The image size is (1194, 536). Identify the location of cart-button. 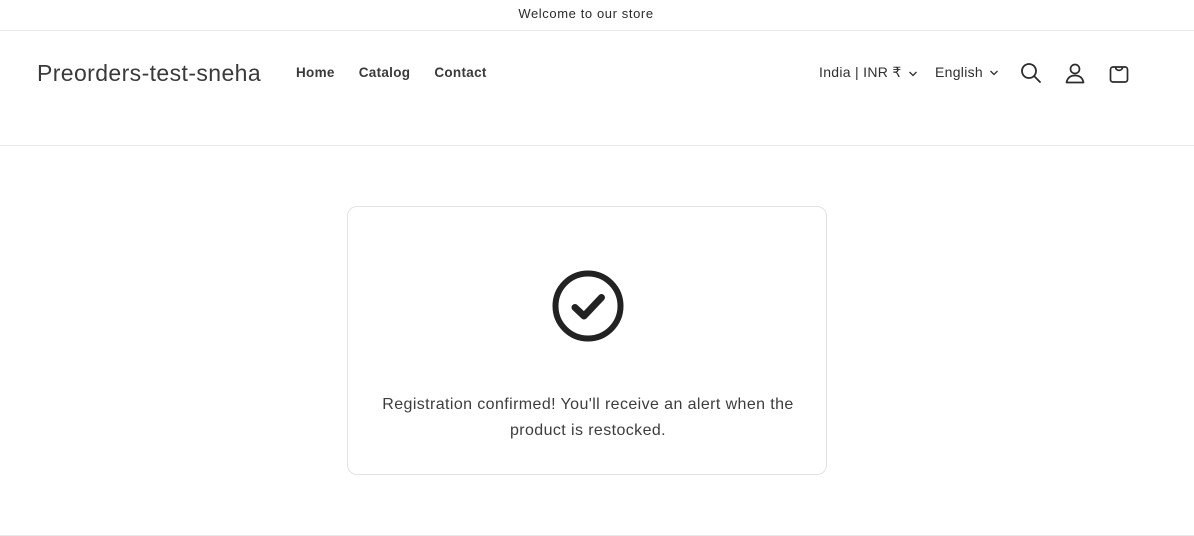
(1119, 73).